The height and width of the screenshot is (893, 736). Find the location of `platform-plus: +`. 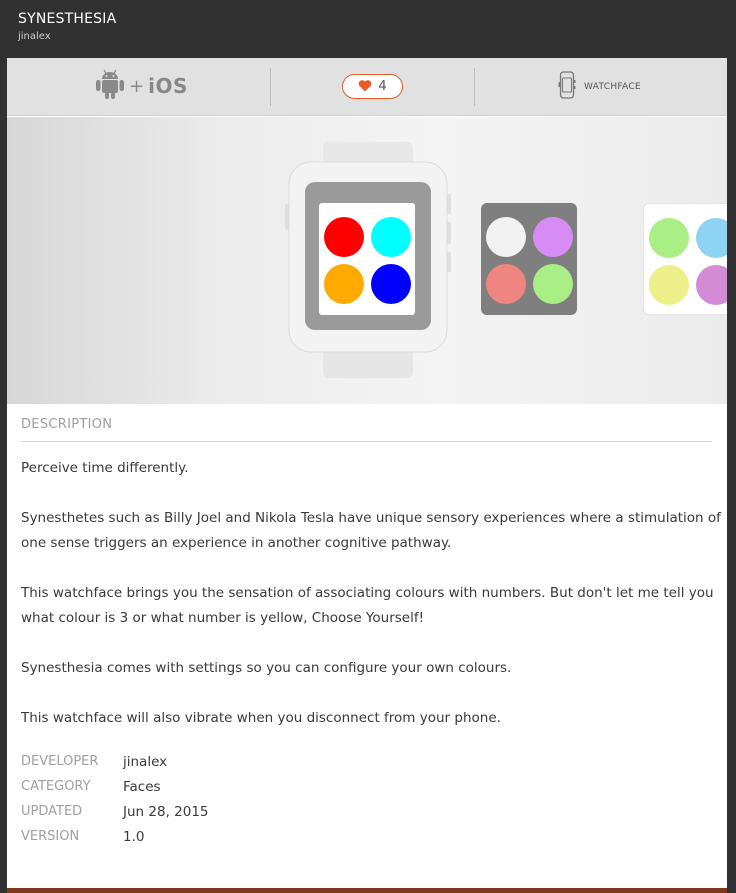

platform-plus: + is located at coordinates (137, 86).